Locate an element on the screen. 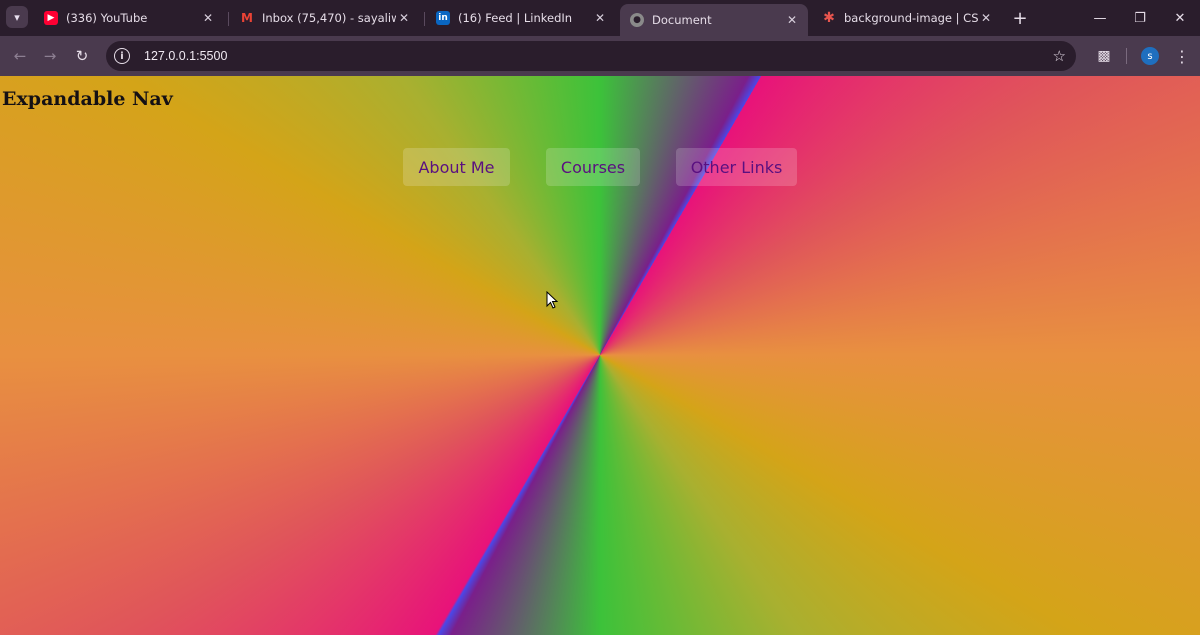 Image resolution: width=1200 pixels, height=635 pixels. nav-other-links-button: Other Links is located at coordinates (736, 167).